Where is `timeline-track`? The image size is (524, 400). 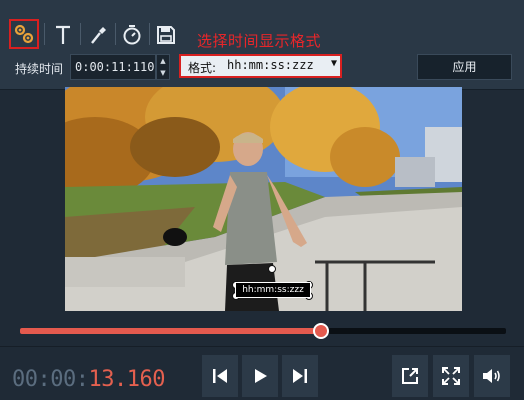 timeline-track is located at coordinates (263, 331).